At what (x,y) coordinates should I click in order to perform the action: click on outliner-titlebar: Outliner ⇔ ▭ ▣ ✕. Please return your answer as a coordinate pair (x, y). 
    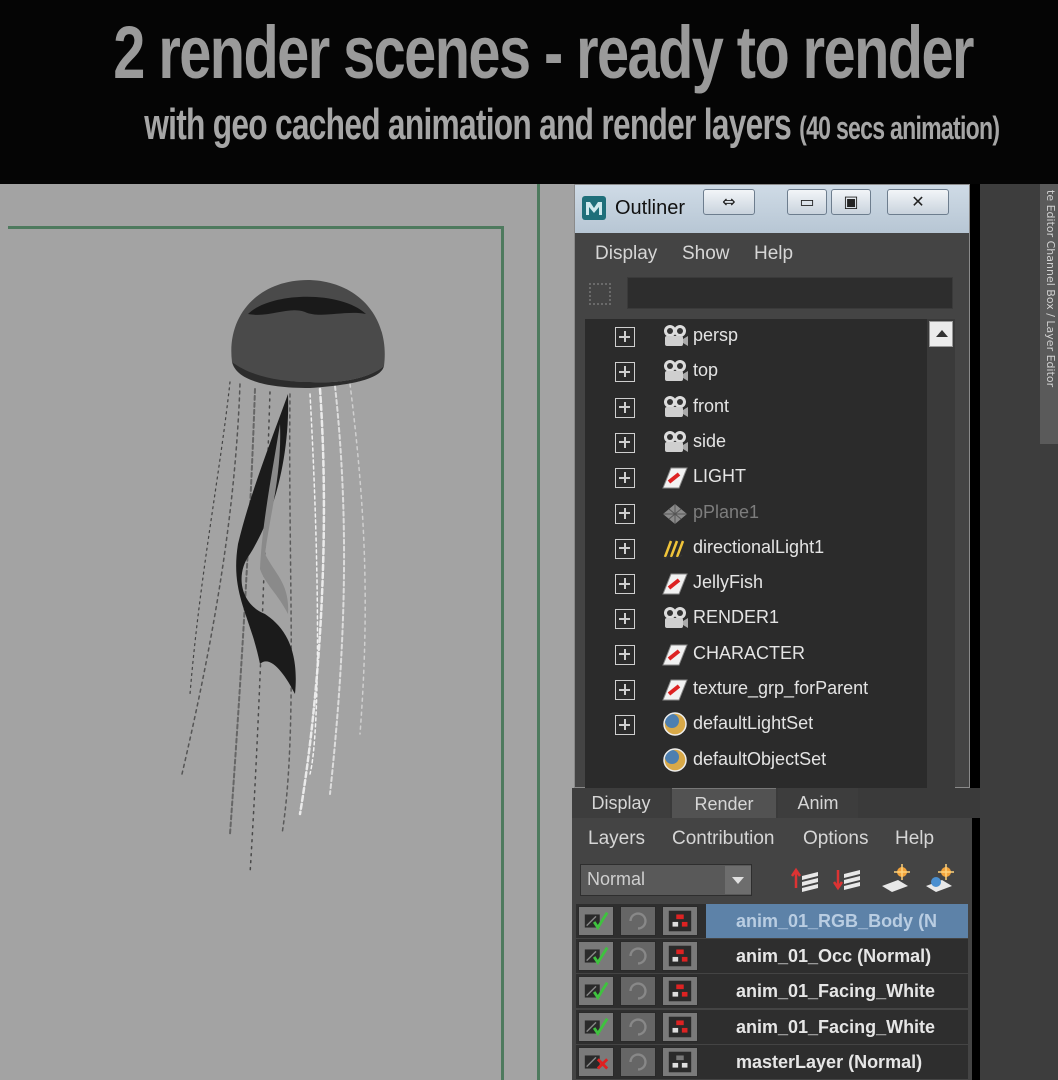
    Looking at the image, I should click on (772, 209).